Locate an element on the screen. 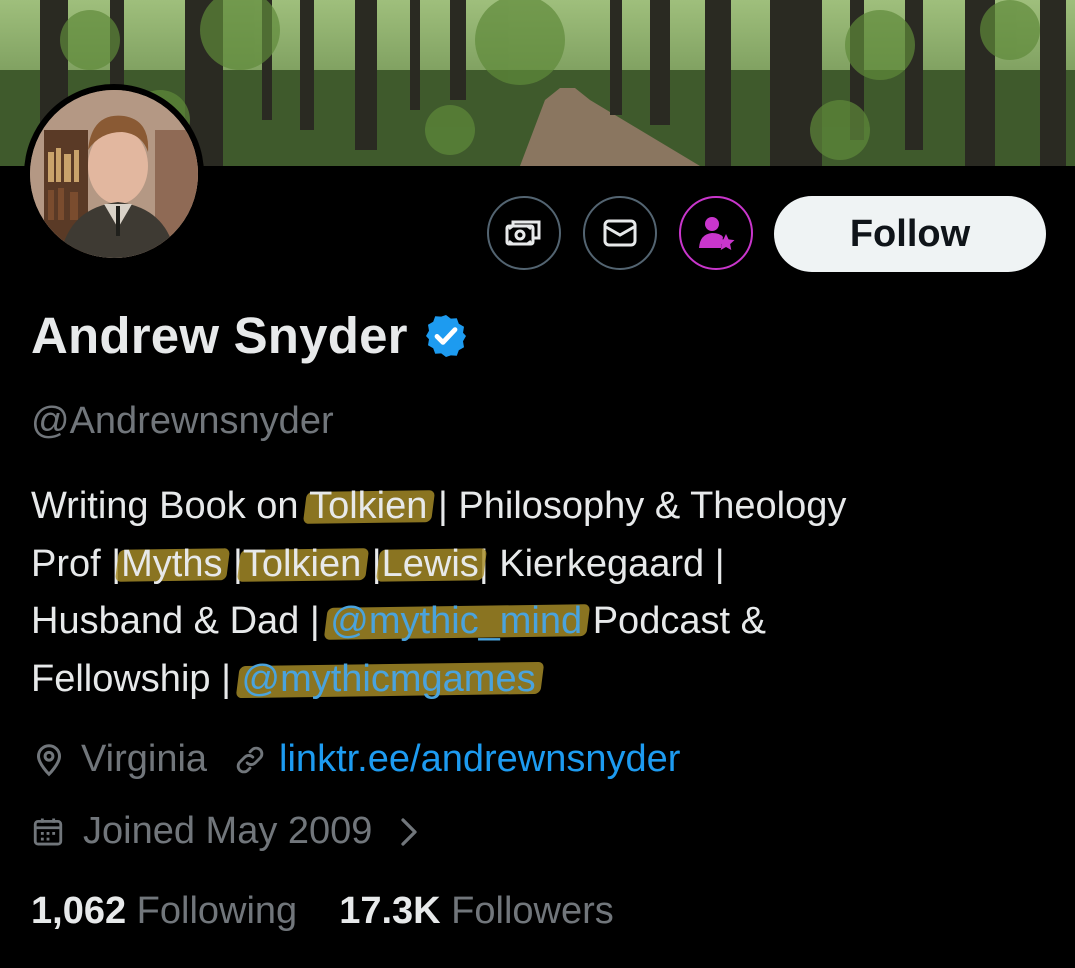  following-label: Following is located at coordinates (217, 911).